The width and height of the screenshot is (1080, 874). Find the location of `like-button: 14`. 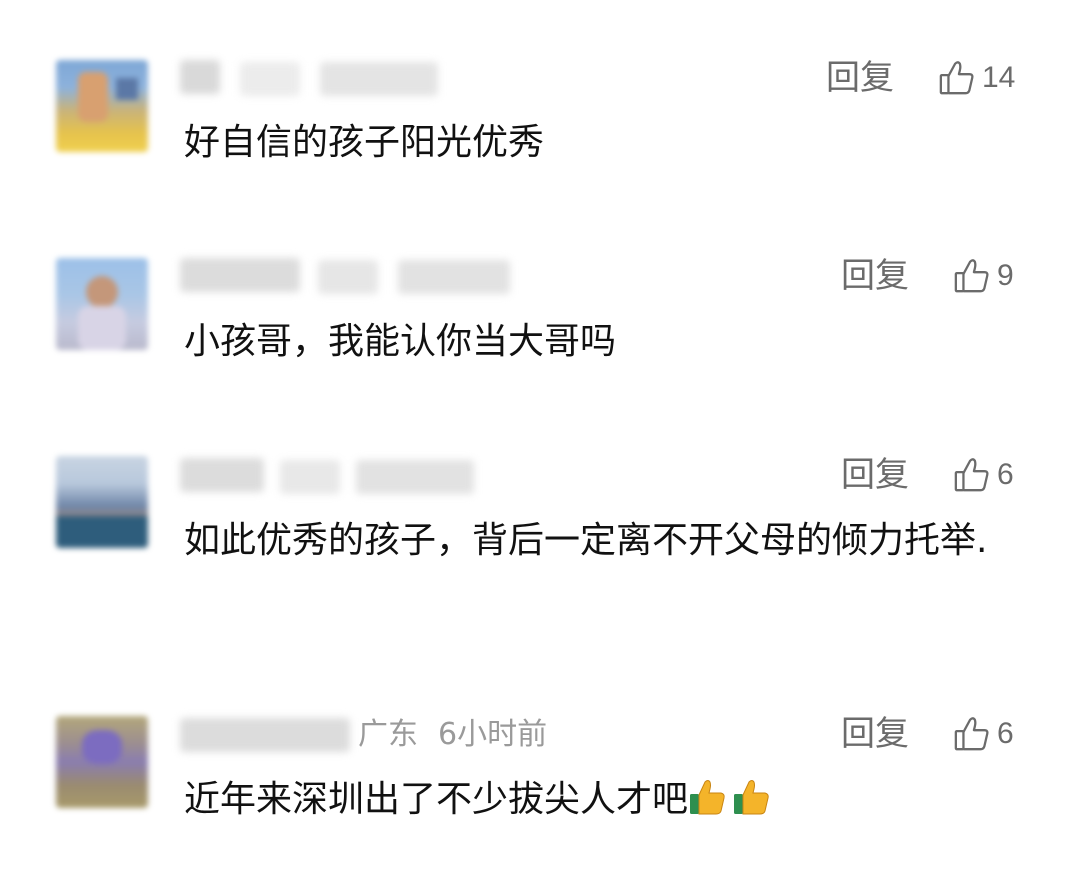

like-button: 14 is located at coordinates (976, 78).